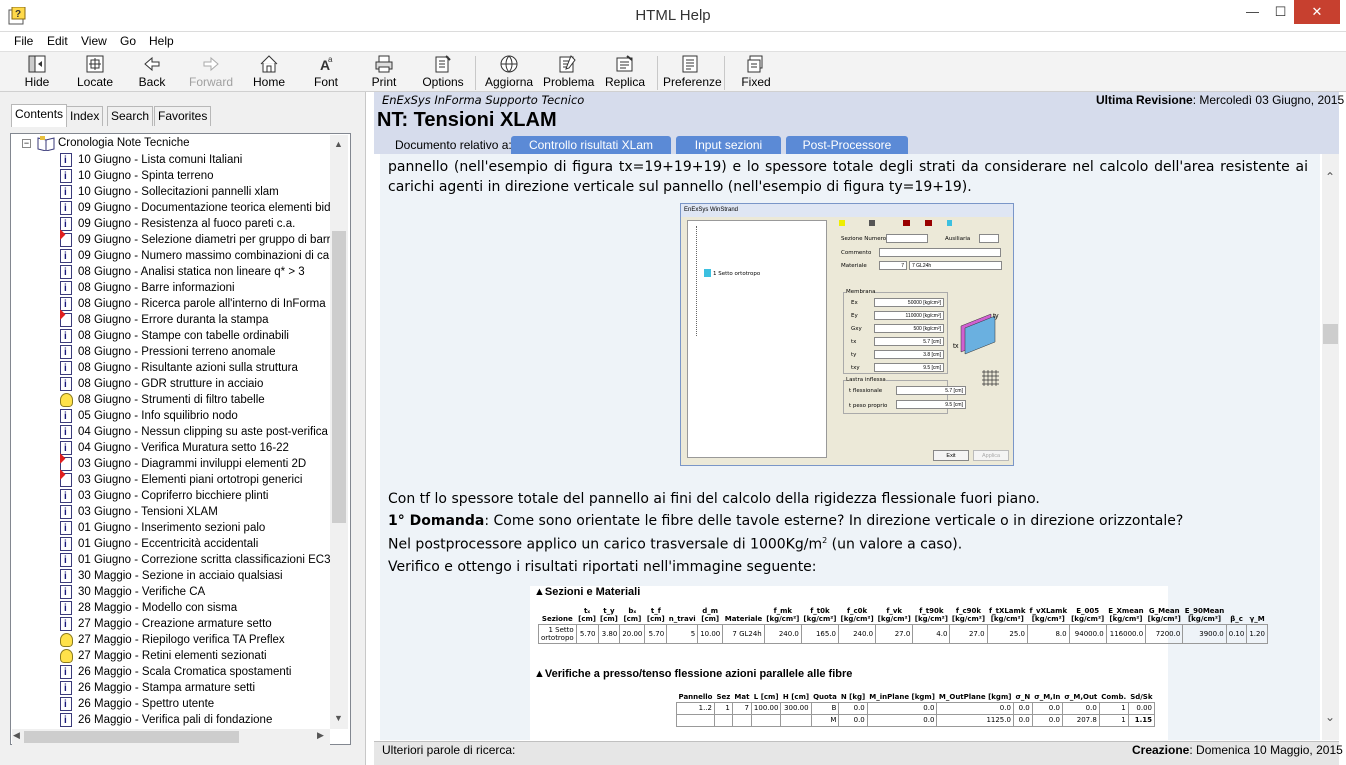 The width and height of the screenshot is (1346, 765). I want to click on minimize-button: —, so click(1252, 12).